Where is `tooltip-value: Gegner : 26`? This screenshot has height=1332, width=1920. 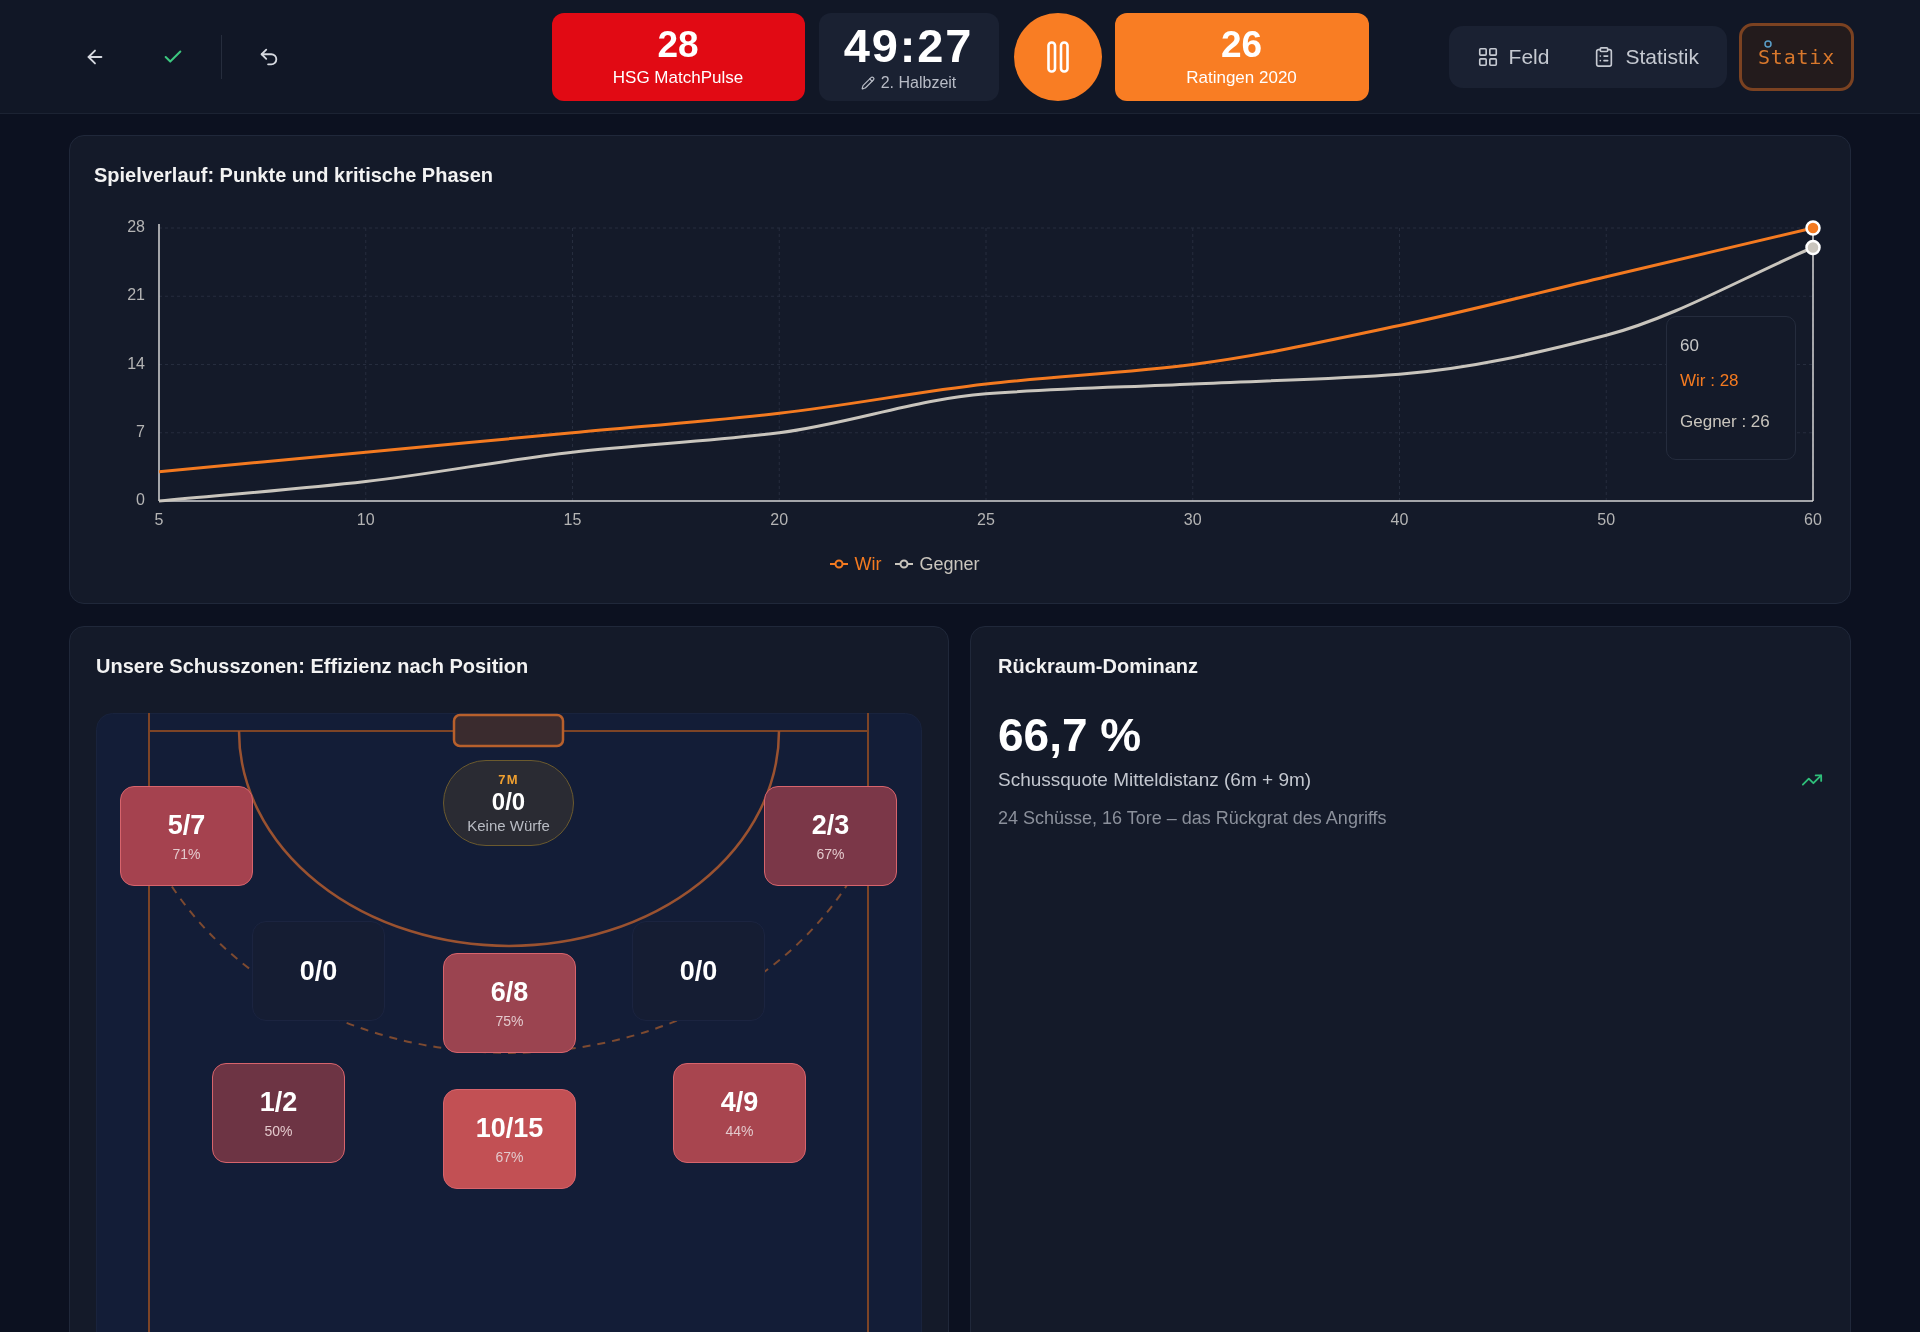 tooltip-value: Gegner : 26 is located at coordinates (1725, 422).